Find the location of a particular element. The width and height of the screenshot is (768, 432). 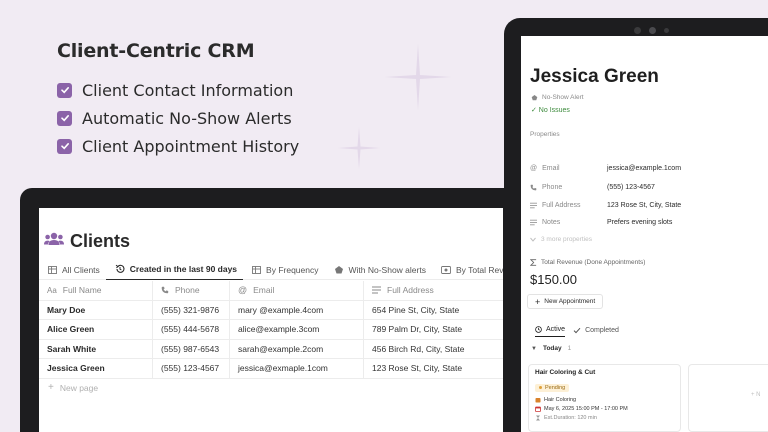

property-value: (555) 123-4567 is located at coordinates (631, 187).